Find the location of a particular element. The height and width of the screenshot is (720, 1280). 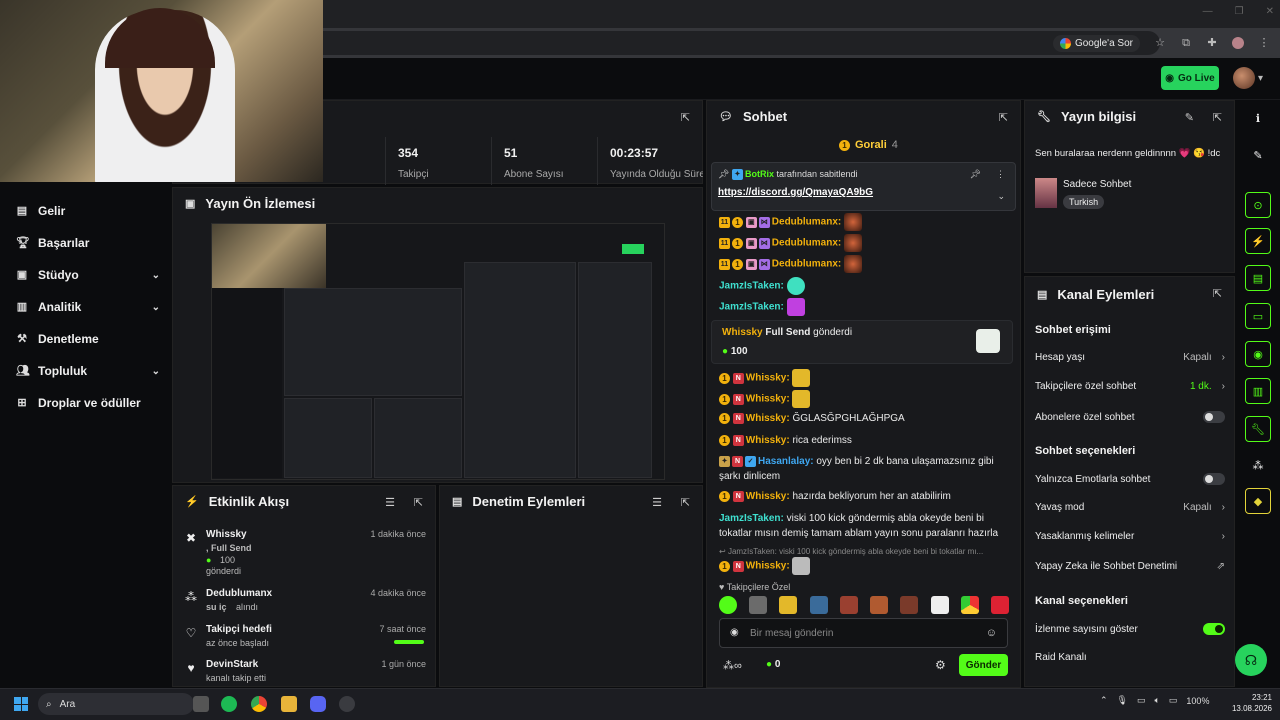

discord-icon is located at coordinates (318, 704).